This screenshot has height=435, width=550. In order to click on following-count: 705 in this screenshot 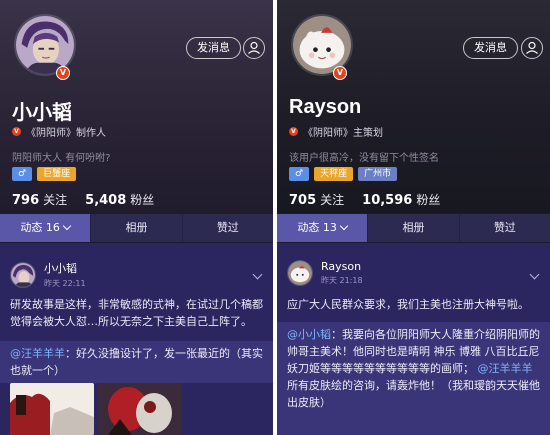, I will do `click(303, 200)`.